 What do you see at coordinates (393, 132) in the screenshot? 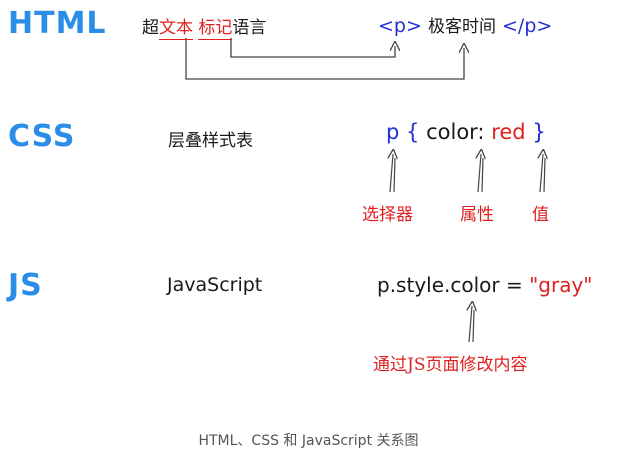
I see `css-selector-code: p` at bounding box center [393, 132].